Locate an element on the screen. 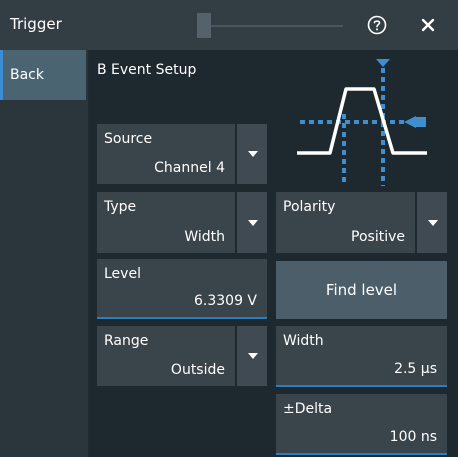 The image size is (458, 457). source-value: Channel 4 is located at coordinates (189, 168).